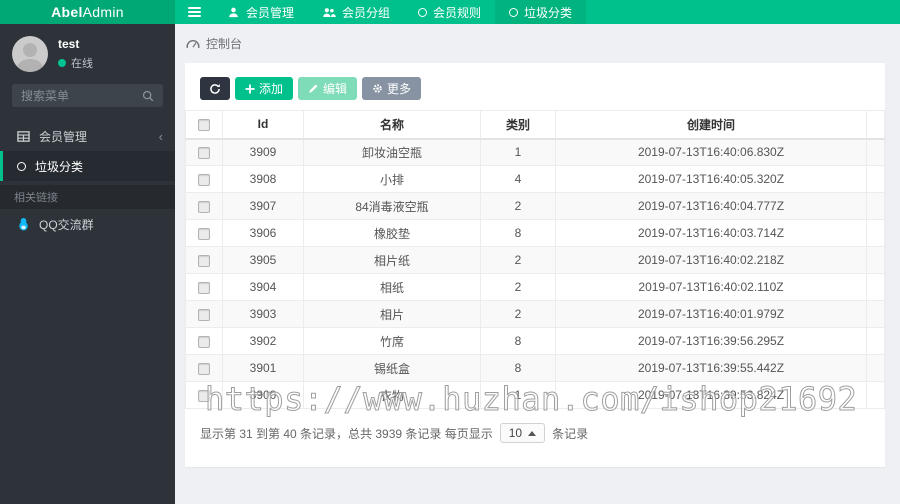 The height and width of the screenshot is (504, 900). I want to click on cell-created: 2019-07-13T16:39:56.295Z, so click(711, 341).